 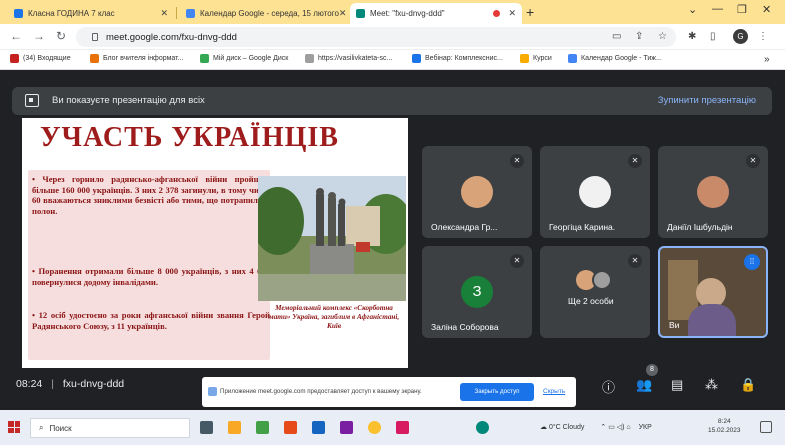 I want to click on people-icon: 👥, so click(x=644, y=385).